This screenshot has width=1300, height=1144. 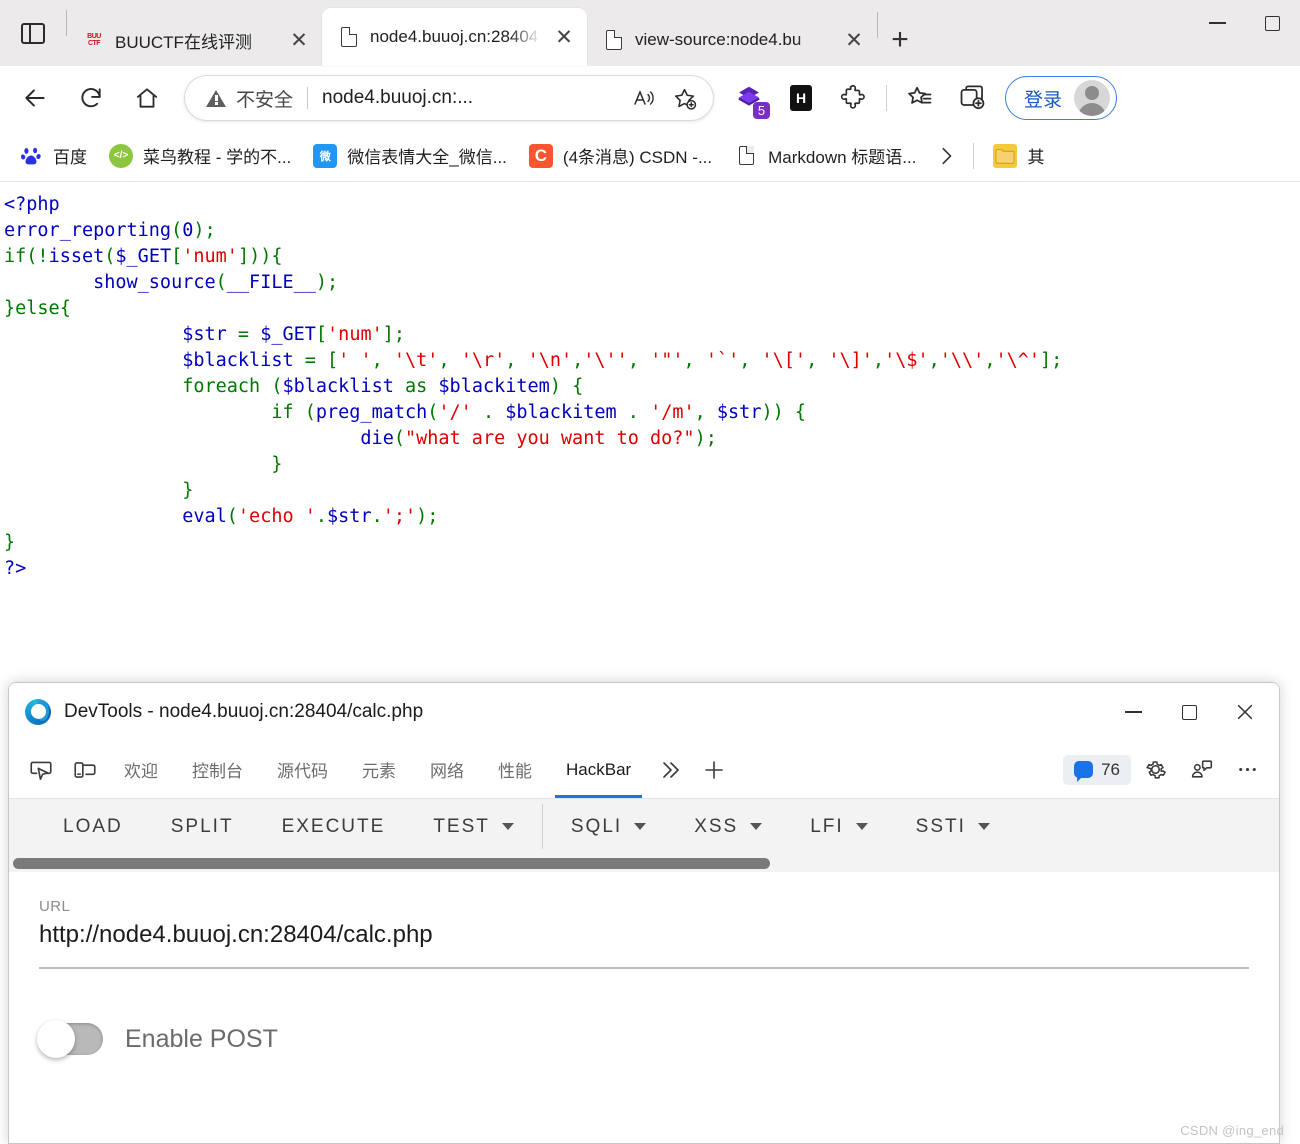 I want to click on window-minimize-button, so click(x=1217, y=23).